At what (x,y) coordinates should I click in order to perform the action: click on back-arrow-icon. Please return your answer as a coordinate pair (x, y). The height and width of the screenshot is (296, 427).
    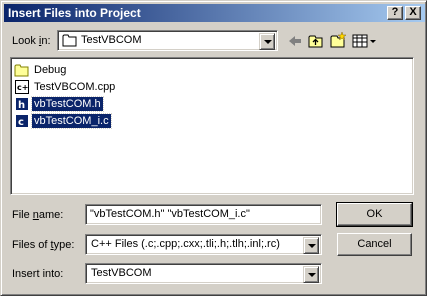
    Looking at the image, I should click on (295, 41).